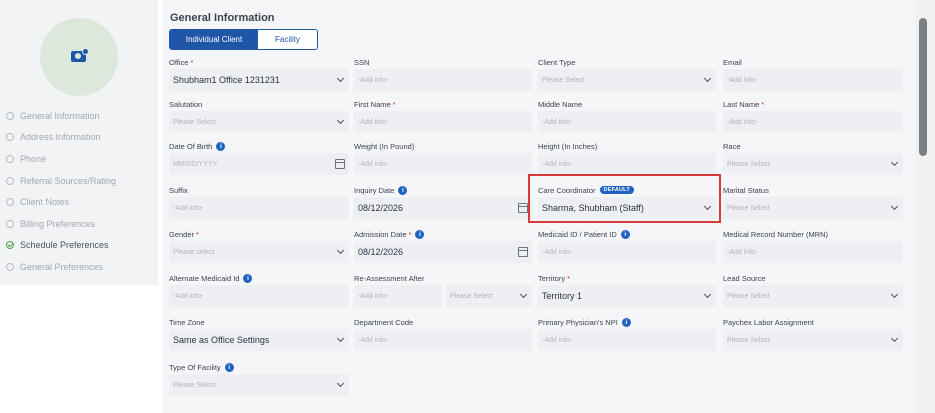 The image size is (935, 413). I want to click on reassessment-unit-select: Please Select, so click(489, 296).